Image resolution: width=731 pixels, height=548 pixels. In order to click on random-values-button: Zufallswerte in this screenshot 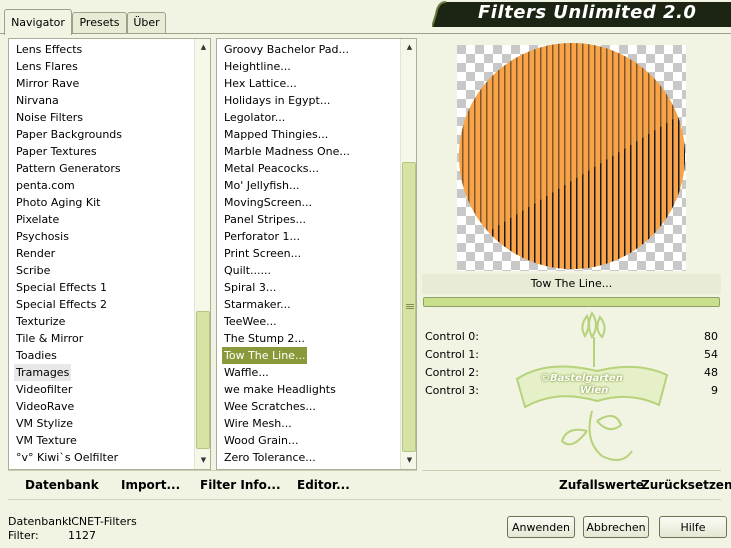, I will do `click(601, 485)`.